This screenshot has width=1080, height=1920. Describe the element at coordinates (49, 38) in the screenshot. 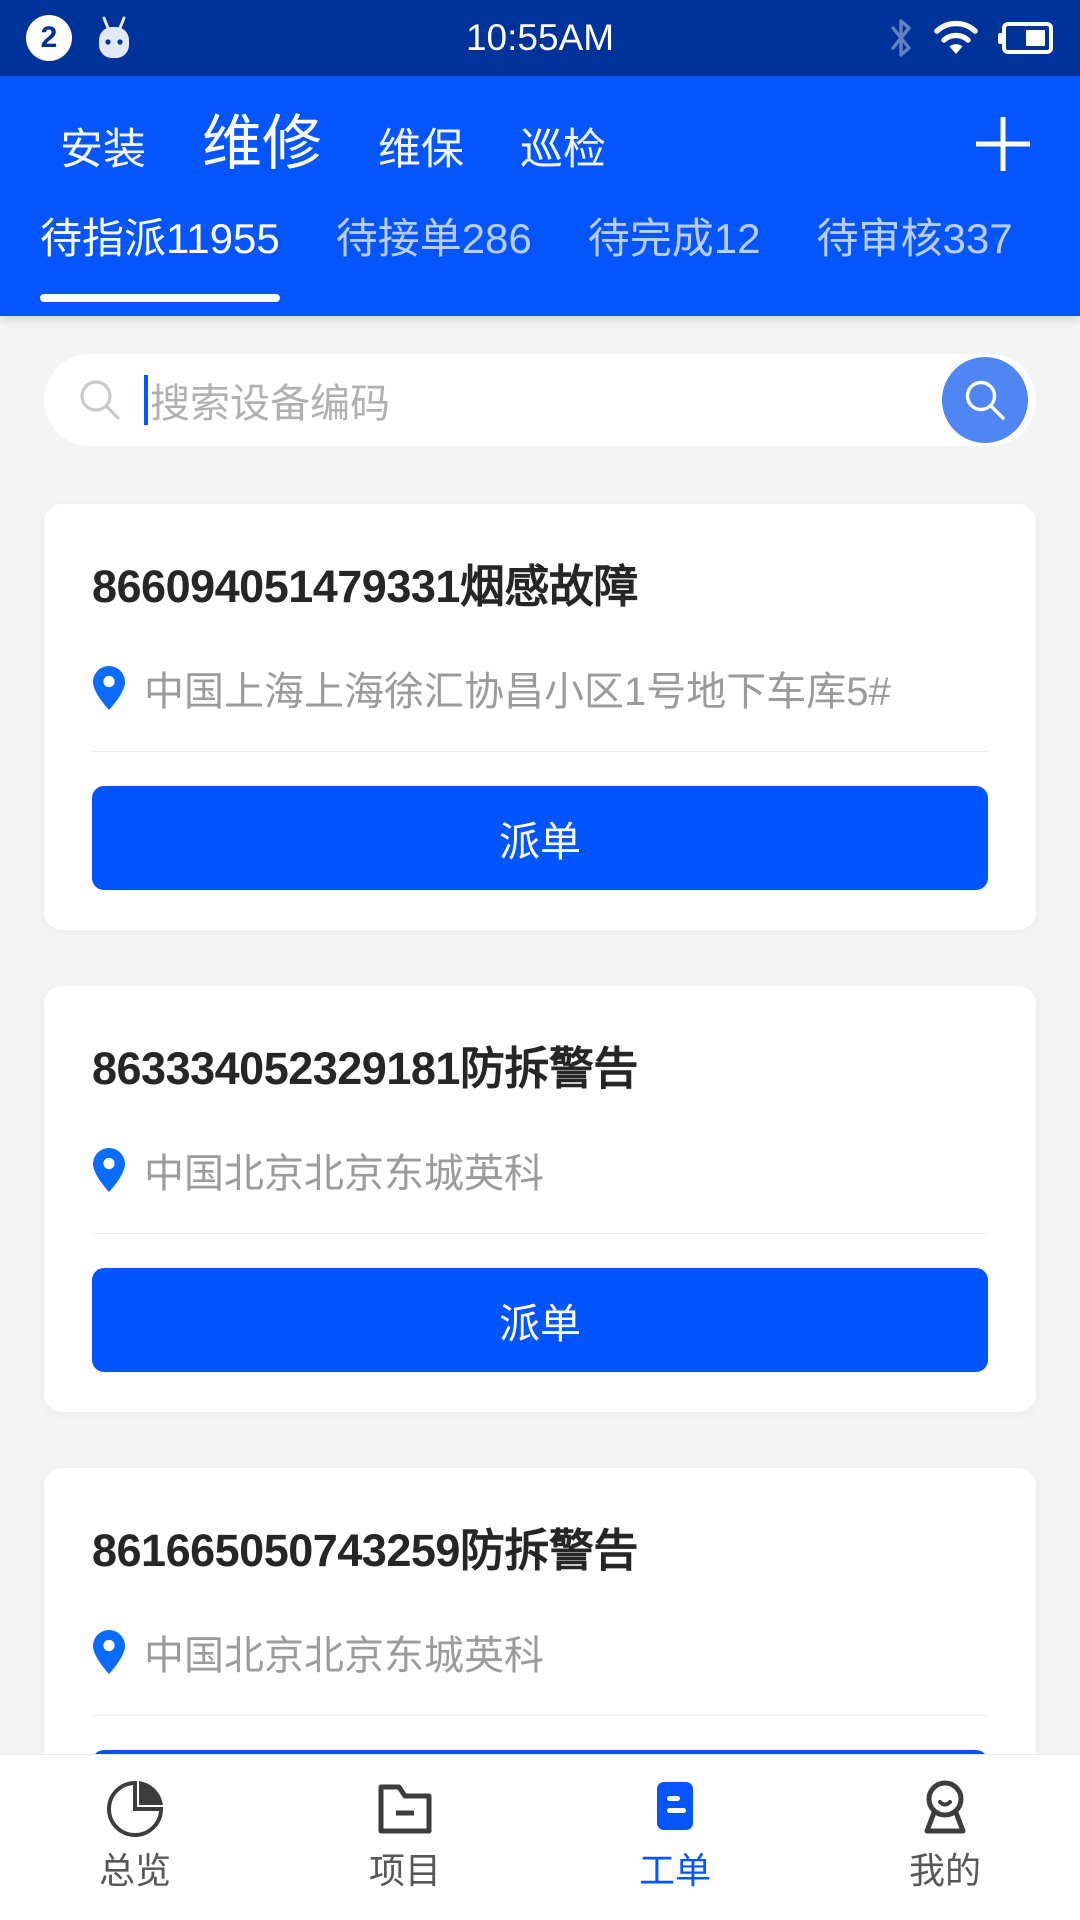

I see `notification-count-badge: 2` at that location.